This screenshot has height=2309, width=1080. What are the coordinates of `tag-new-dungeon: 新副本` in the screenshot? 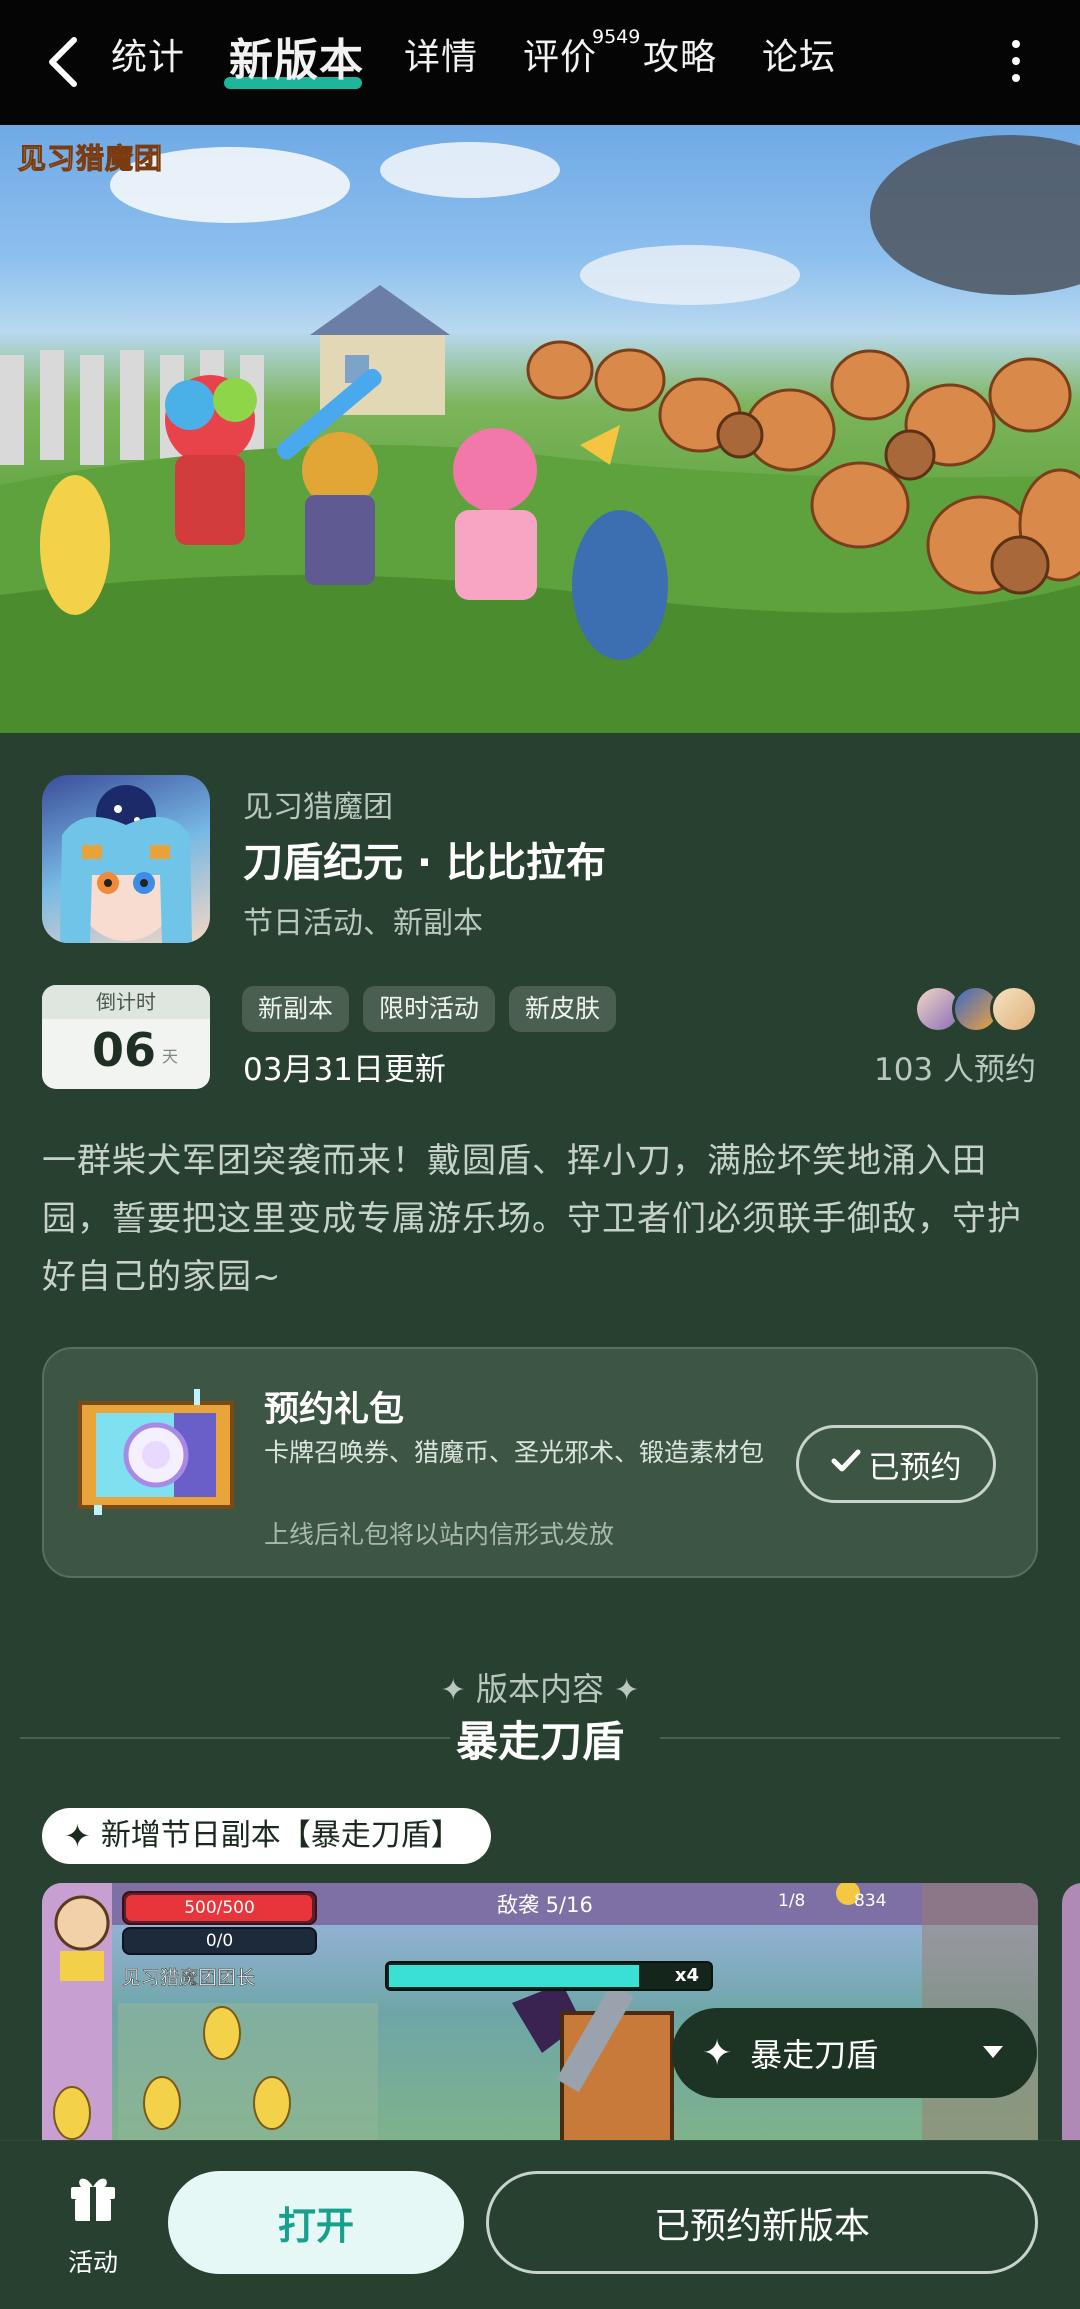 It's located at (296, 1009).